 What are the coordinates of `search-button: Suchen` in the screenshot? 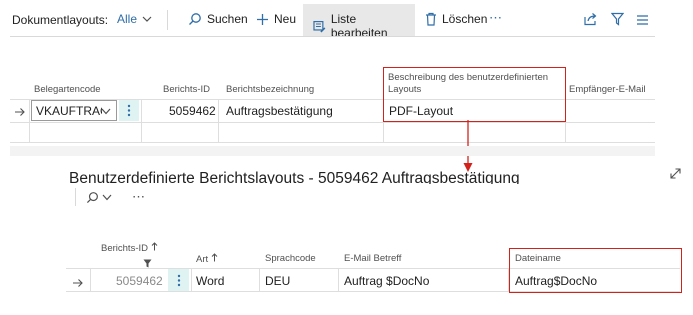 It's located at (218, 19).